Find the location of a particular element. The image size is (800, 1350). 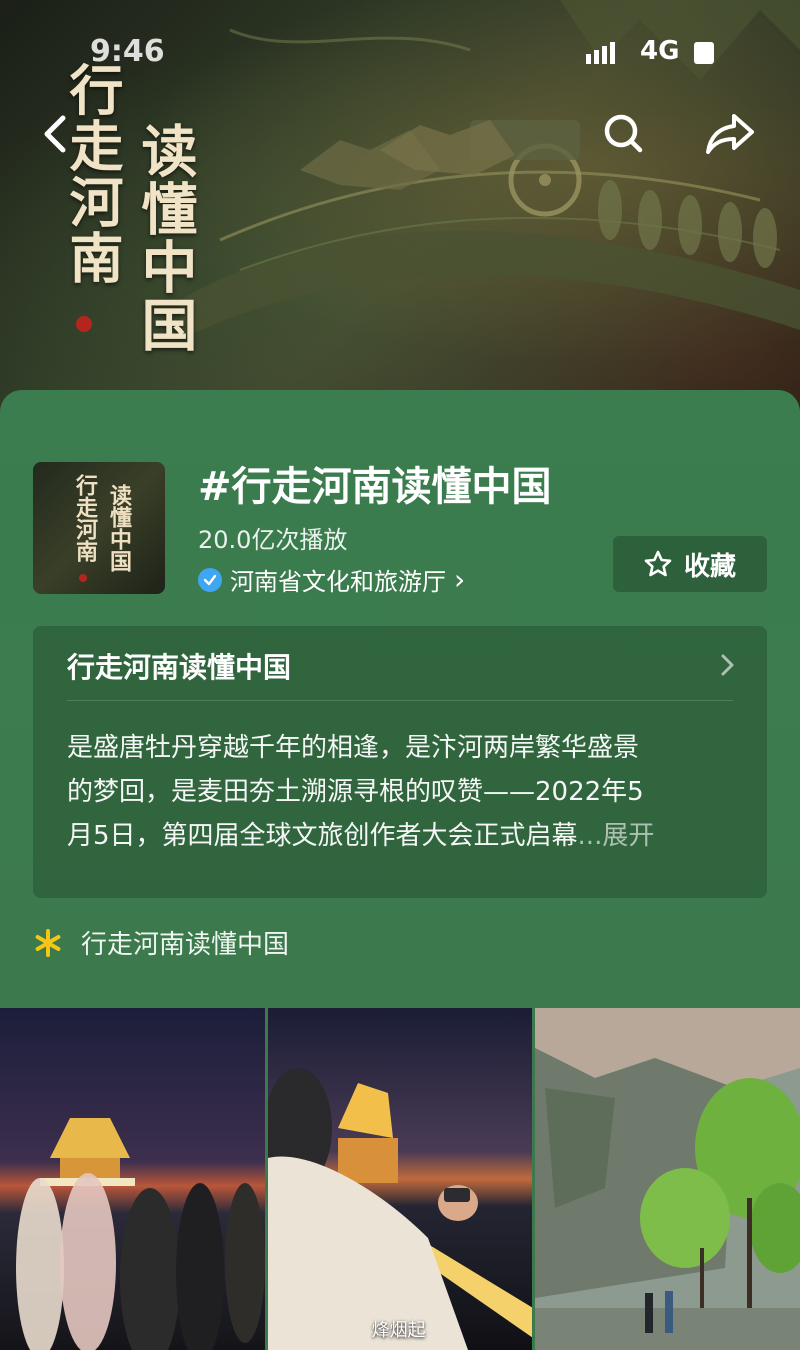

search-icon is located at coordinates (623, 133).